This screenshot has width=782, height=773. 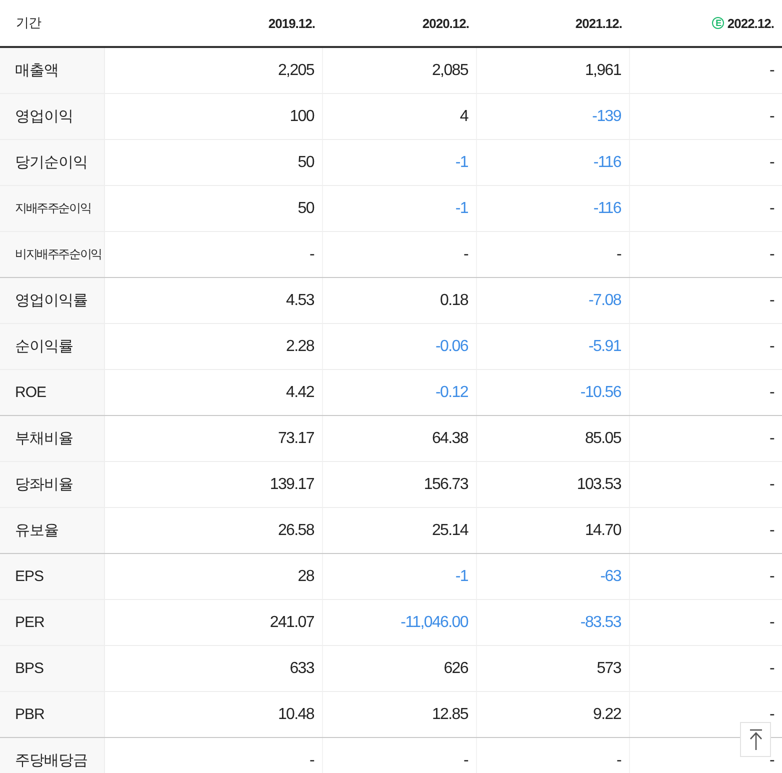 What do you see at coordinates (300, 393) in the screenshot?
I see `table-cell: 4.42` at bounding box center [300, 393].